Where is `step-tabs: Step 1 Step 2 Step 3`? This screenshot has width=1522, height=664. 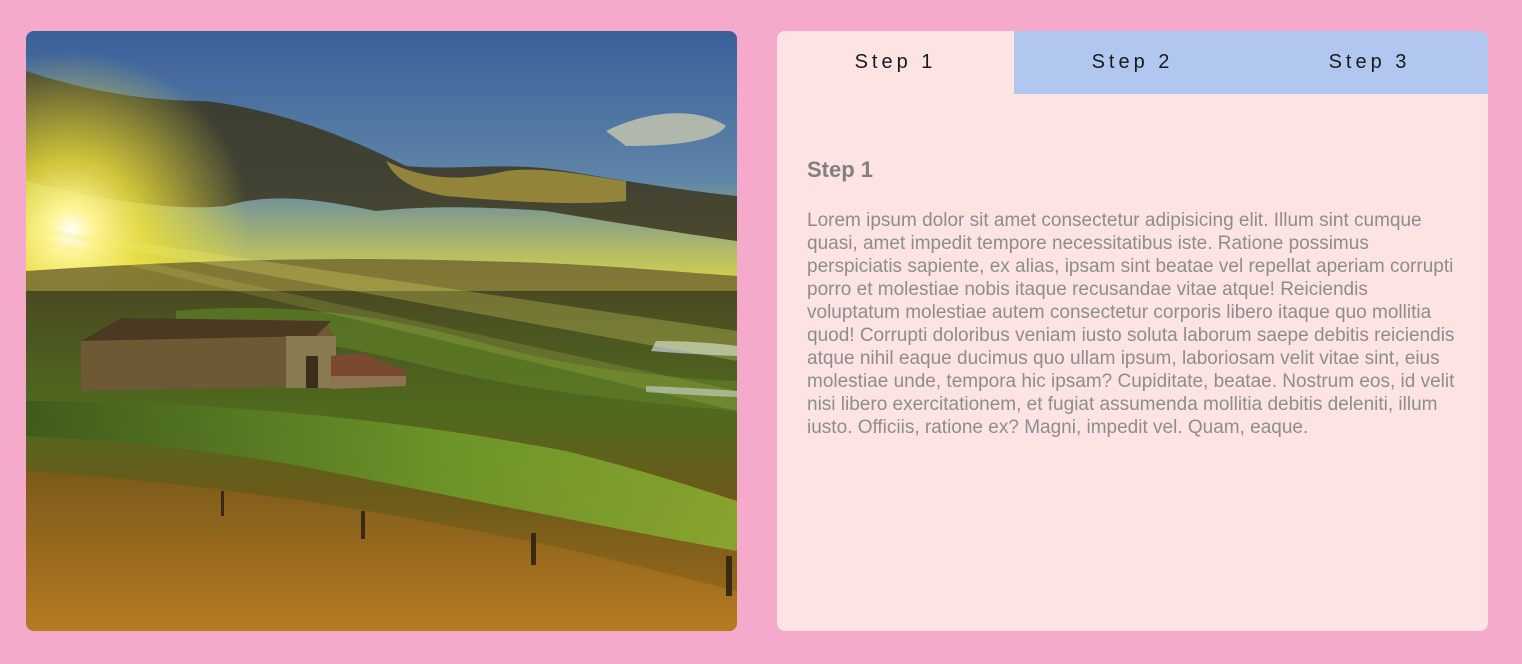 step-tabs: Step 1 Step 2 Step 3 is located at coordinates (1132, 62).